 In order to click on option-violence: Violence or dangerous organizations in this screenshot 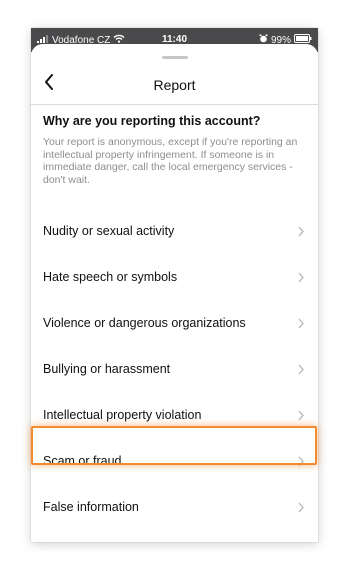, I will do `click(174, 323)`.